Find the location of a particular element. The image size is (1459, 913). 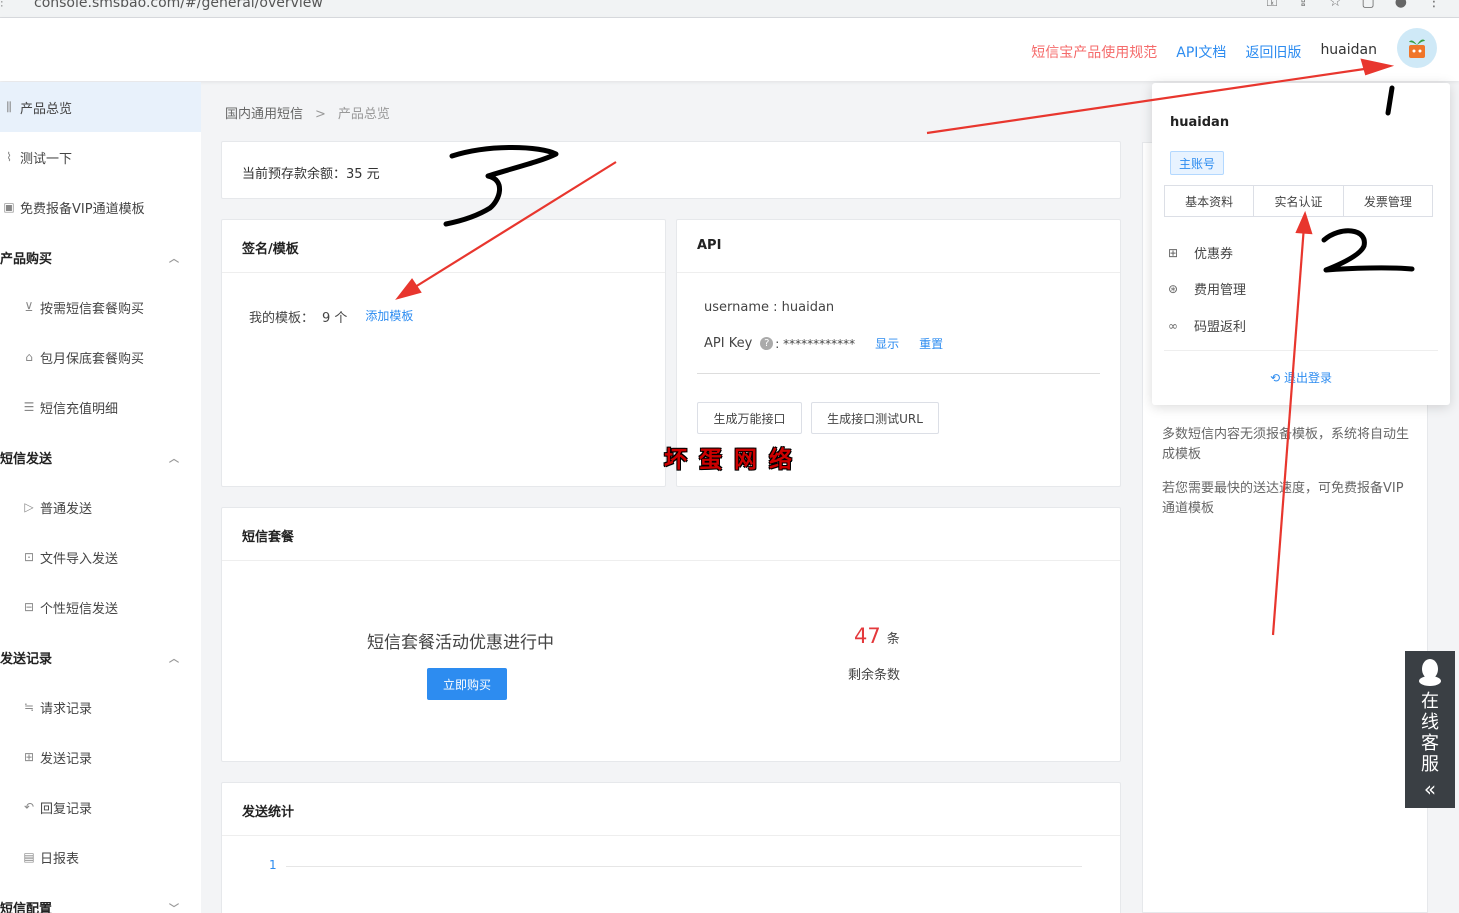

breadcrumb-current: 产品总览 is located at coordinates (363, 114).